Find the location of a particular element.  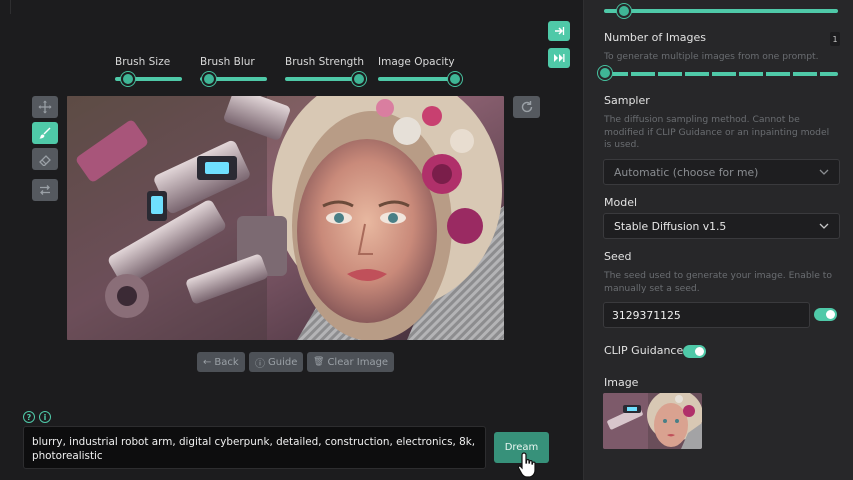

seed-toggle is located at coordinates (825, 314).